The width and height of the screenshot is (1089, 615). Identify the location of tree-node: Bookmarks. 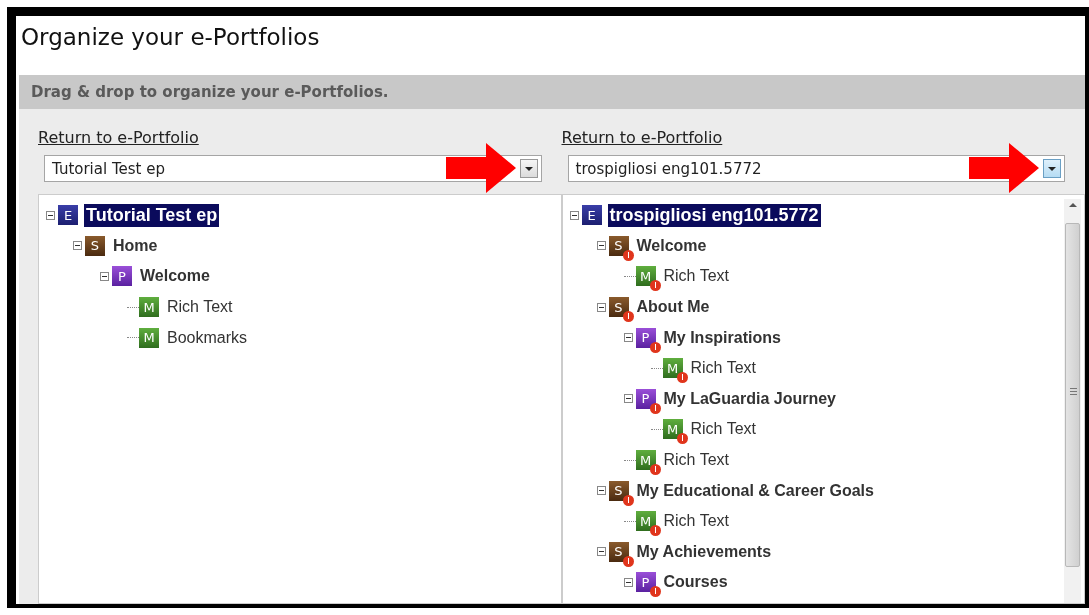
(207, 337).